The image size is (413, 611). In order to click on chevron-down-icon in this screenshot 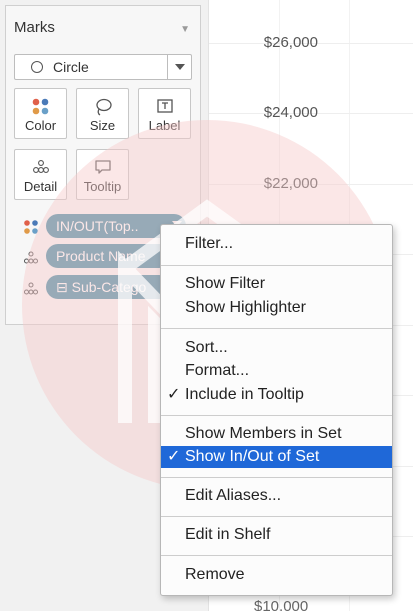, I will do `click(180, 67)`.